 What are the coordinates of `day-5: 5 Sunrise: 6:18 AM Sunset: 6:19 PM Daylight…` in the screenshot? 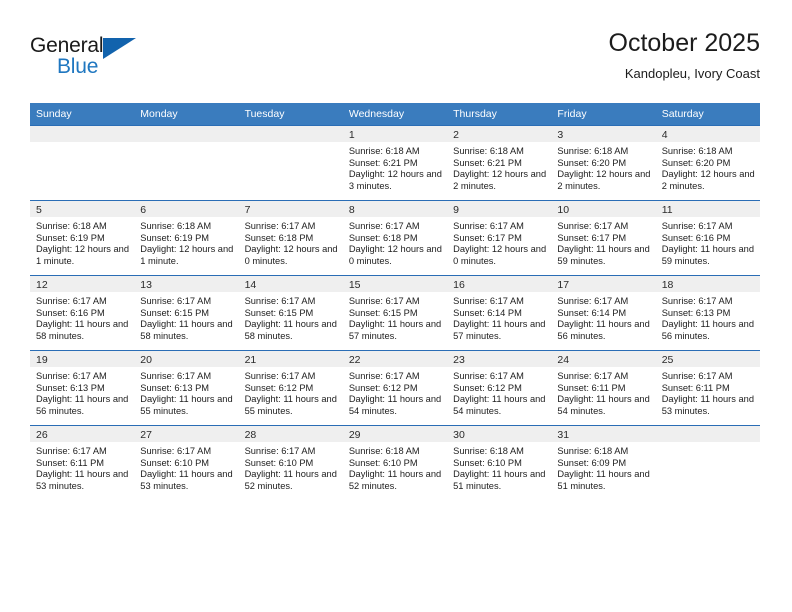 It's located at (82, 238).